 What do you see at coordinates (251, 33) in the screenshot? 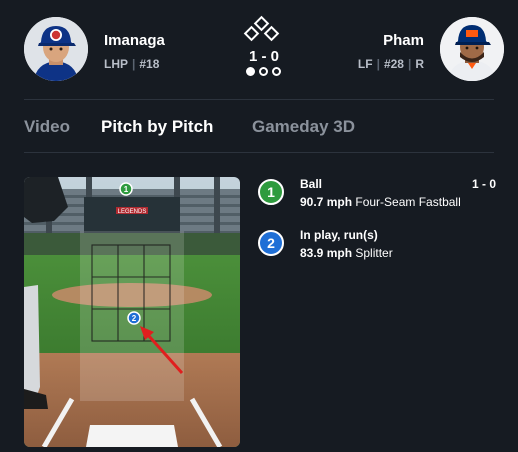
I see `third-base` at bounding box center [251, 33].